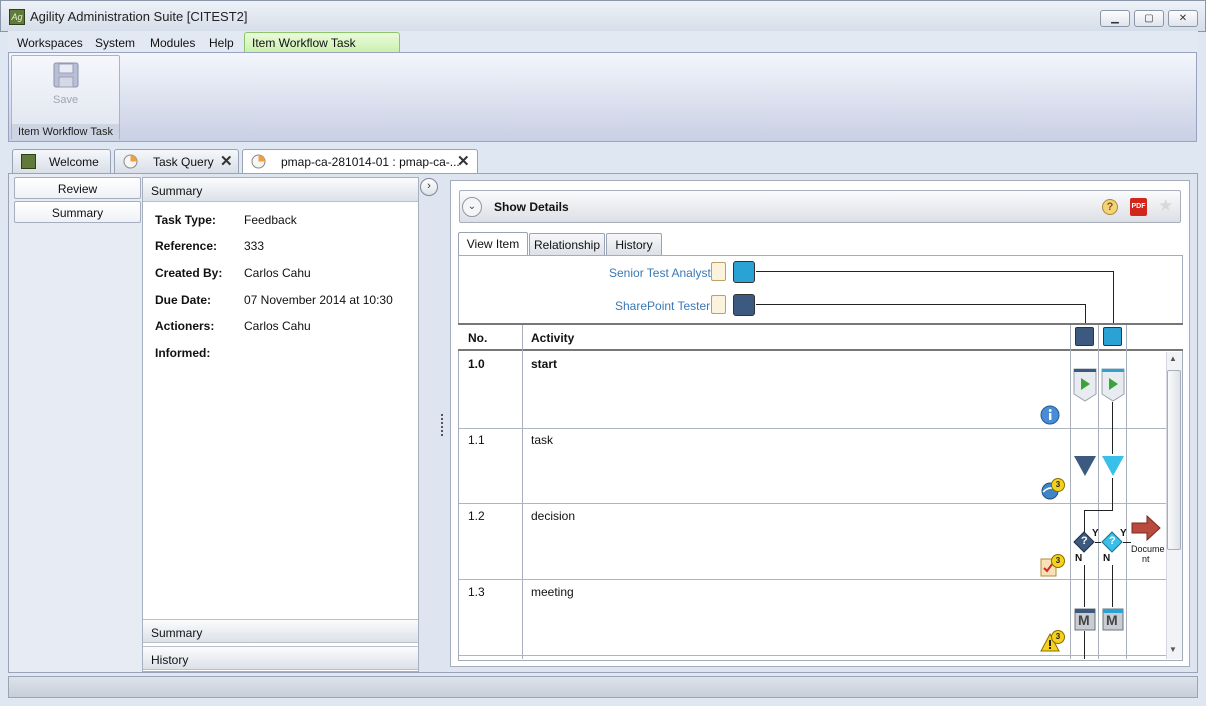 Image resolution: width=1206 pixels, height=706 pixels. Describe the element at coordinates (280, 631) in the screenshot. I see `summary-section-header: Summary` at that location.